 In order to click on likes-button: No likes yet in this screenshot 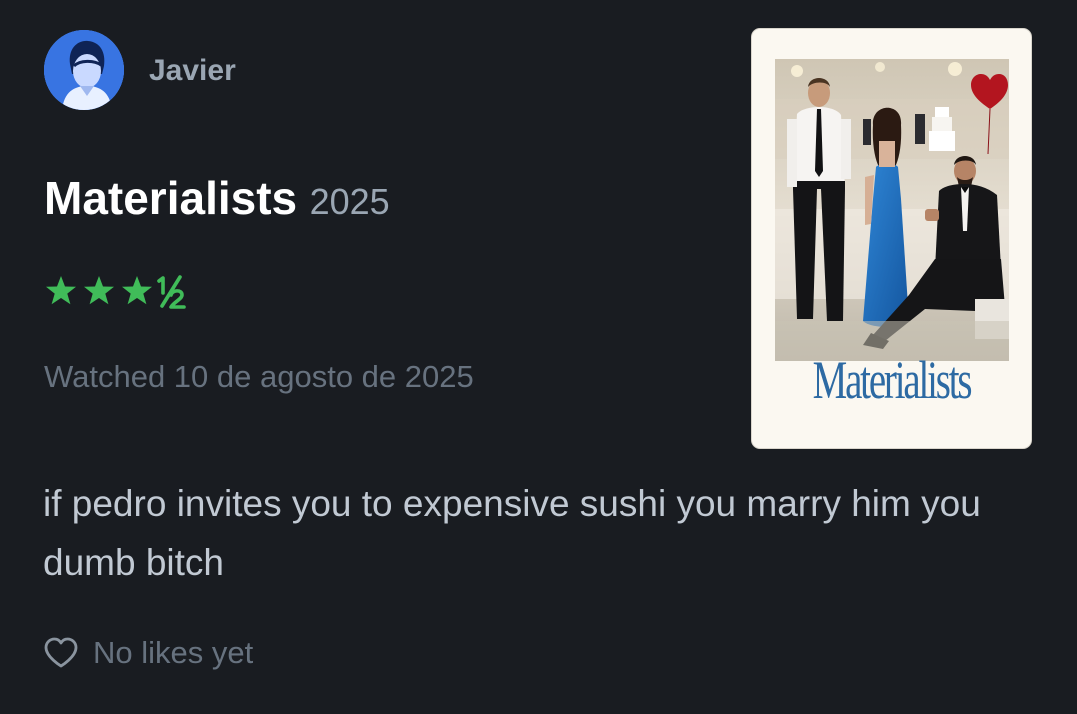, I will do `click(147, 653)`.